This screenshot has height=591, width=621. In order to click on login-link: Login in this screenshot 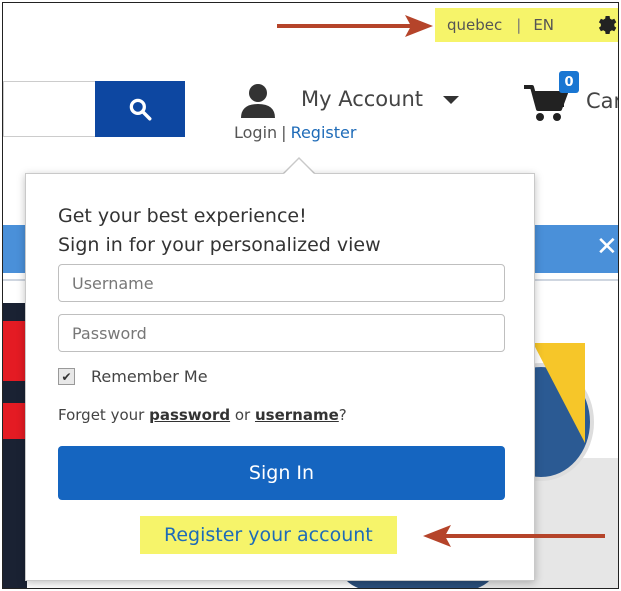, I will do `click(255, 132)`.